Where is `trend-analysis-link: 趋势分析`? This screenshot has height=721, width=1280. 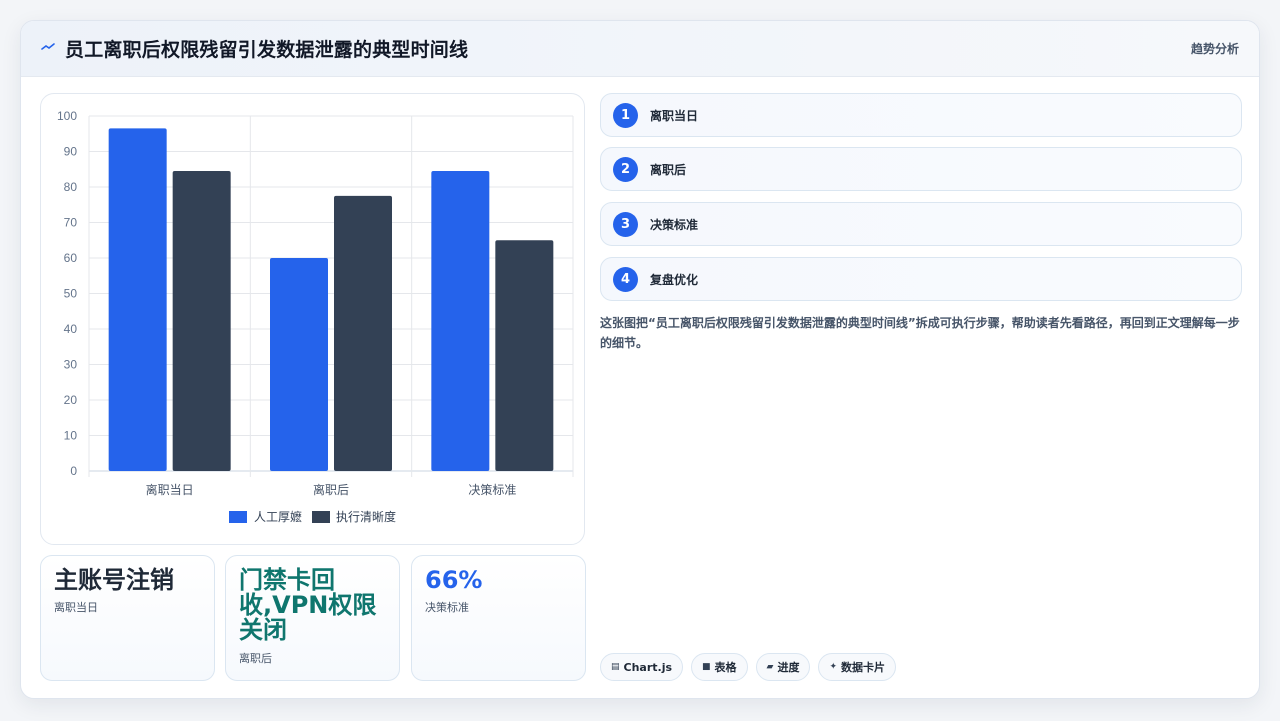 trend-analysis-link: 趋势分析 is located at coordinates (1215, 48).